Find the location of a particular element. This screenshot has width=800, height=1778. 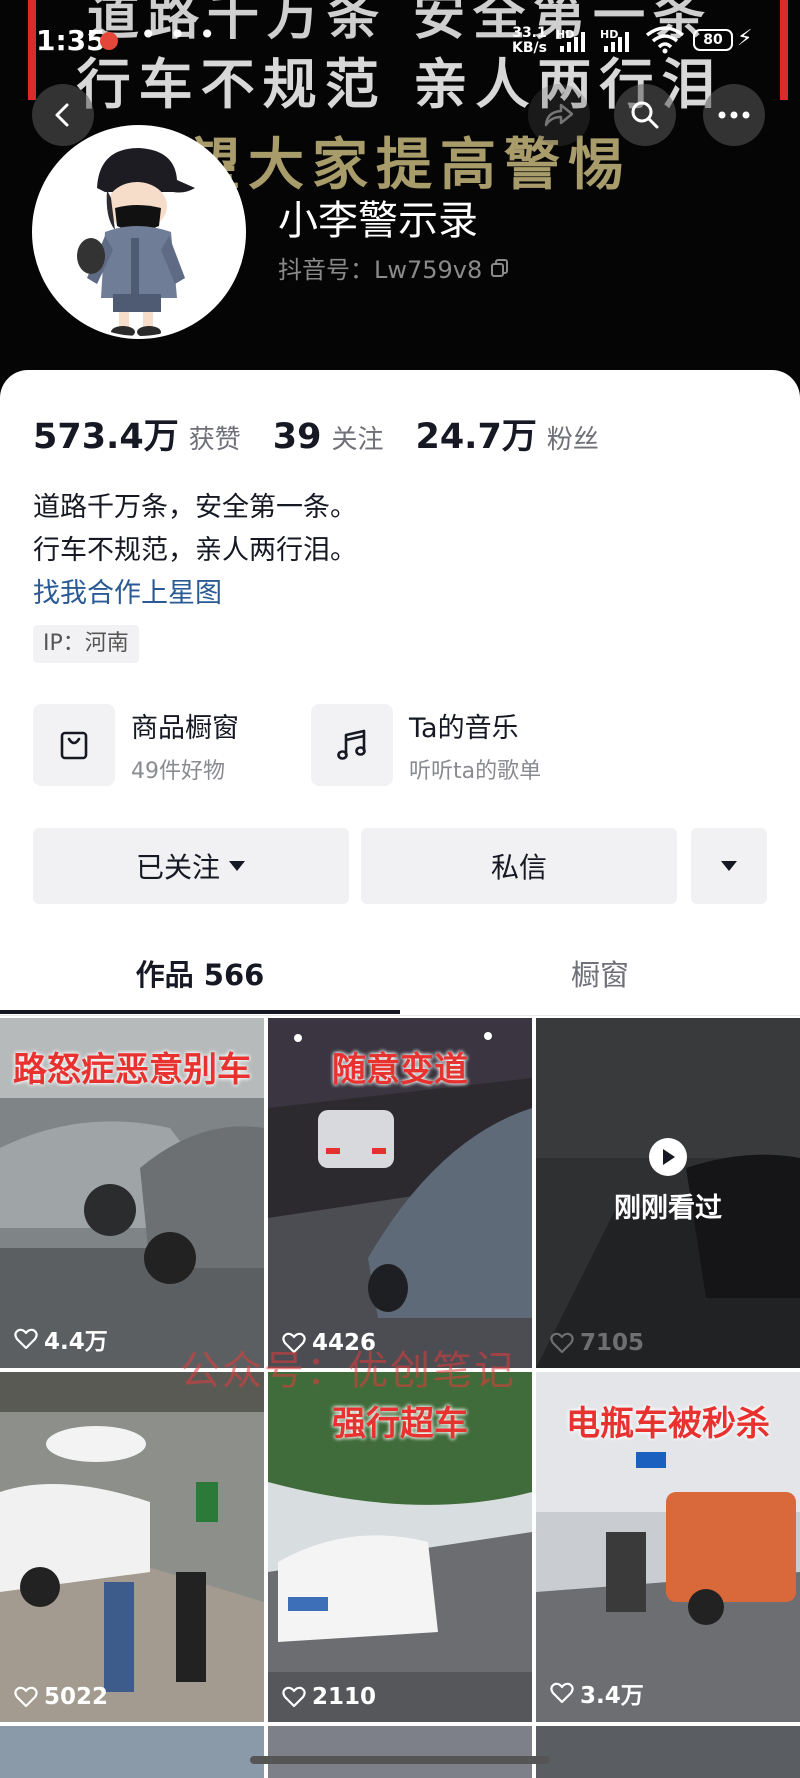

music-icon-box is located at coordinates (352, 745).